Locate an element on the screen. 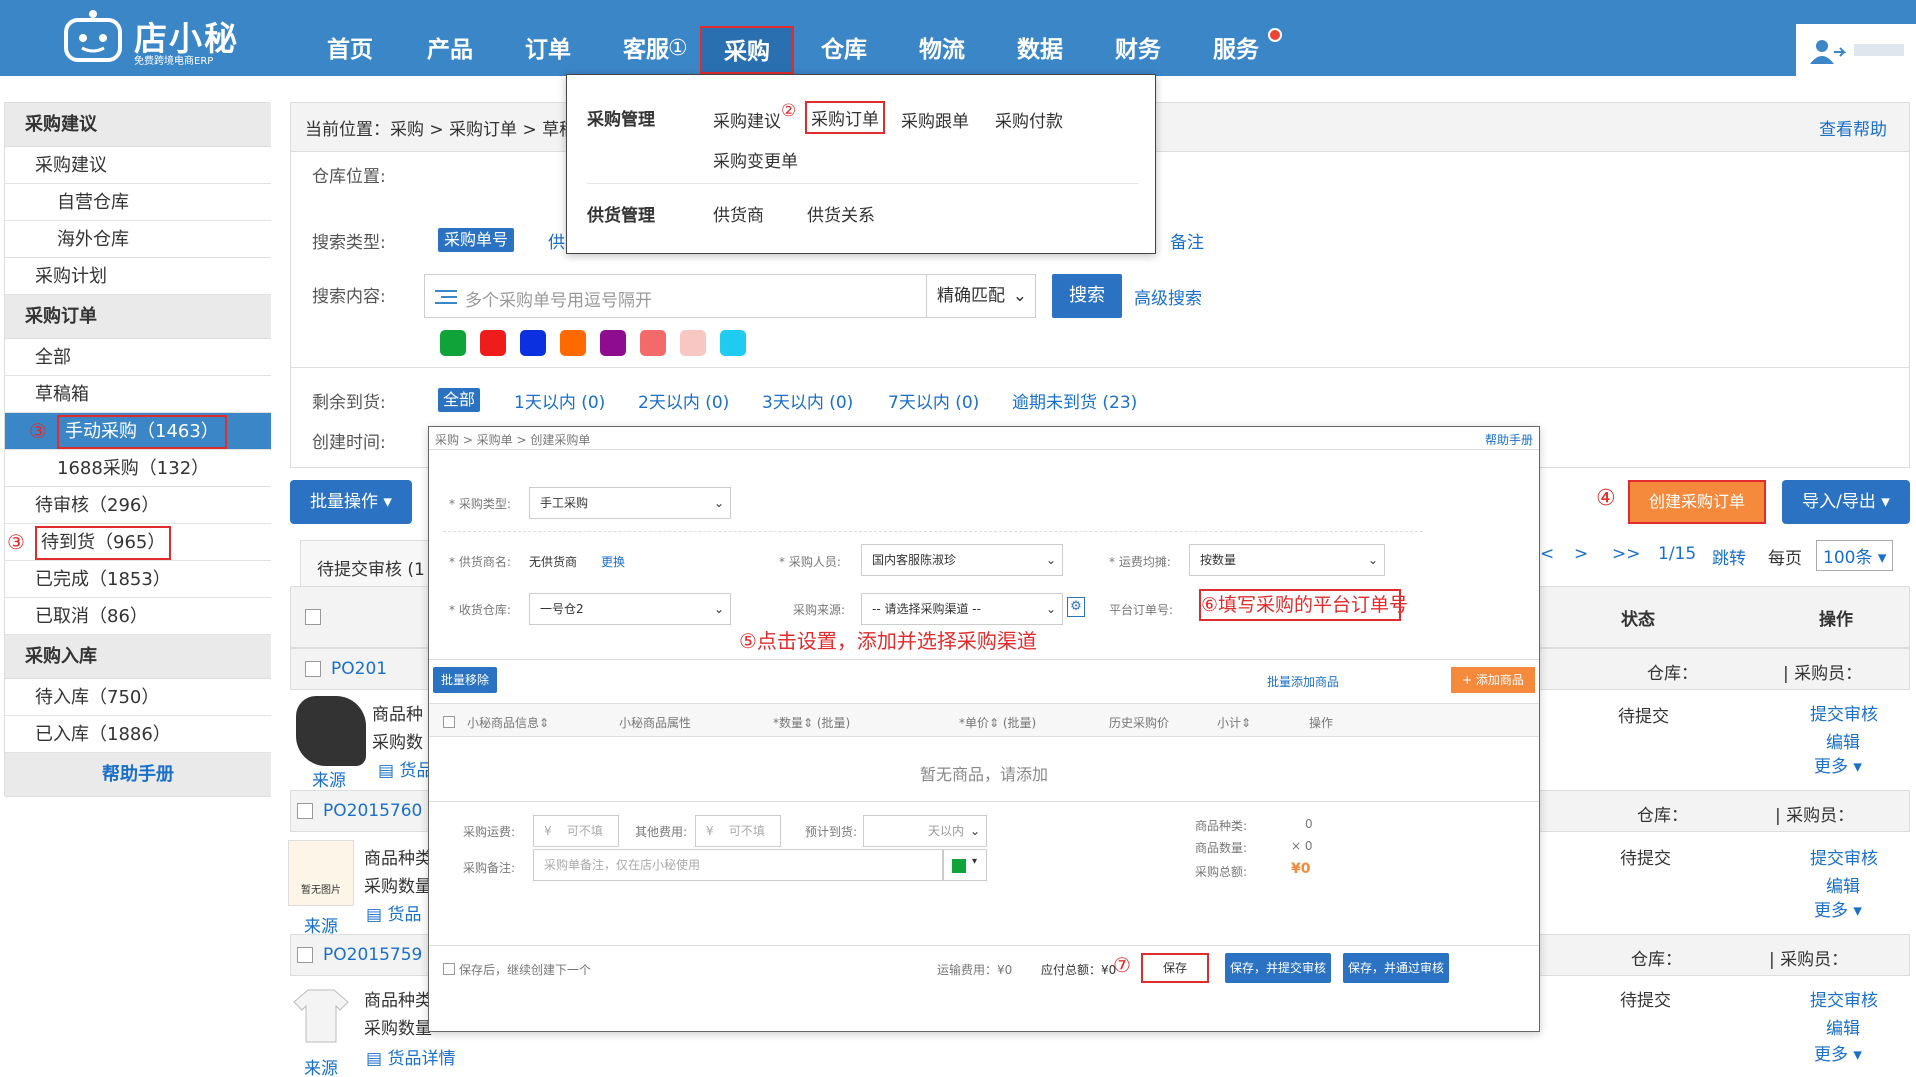 This screenshot has width=1916, height=1077. remain-overdue: 逾期未到货 (23) is located at coordinates (1074, 400).